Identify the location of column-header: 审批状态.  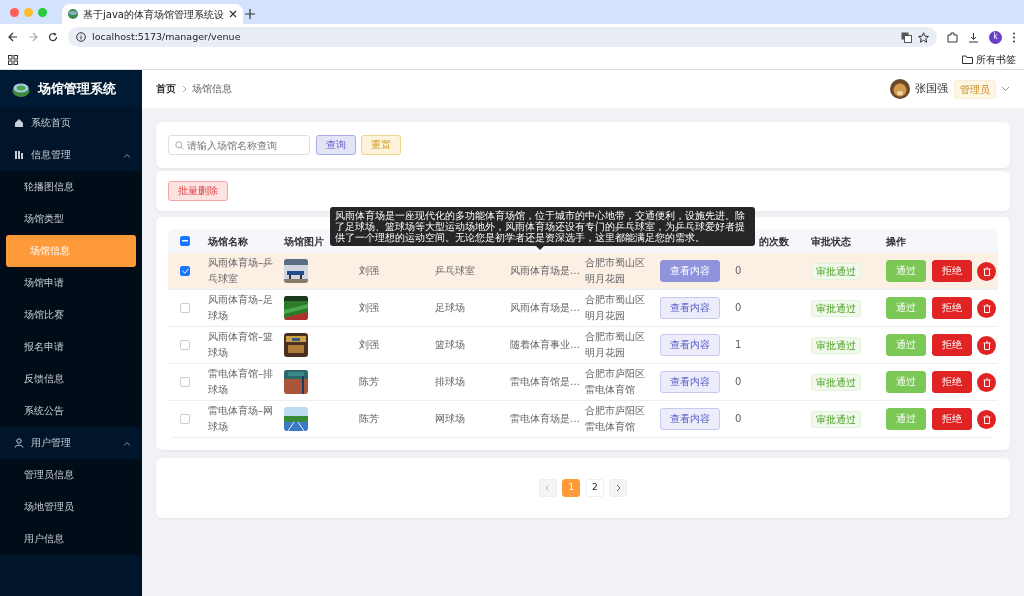
(831, 241).